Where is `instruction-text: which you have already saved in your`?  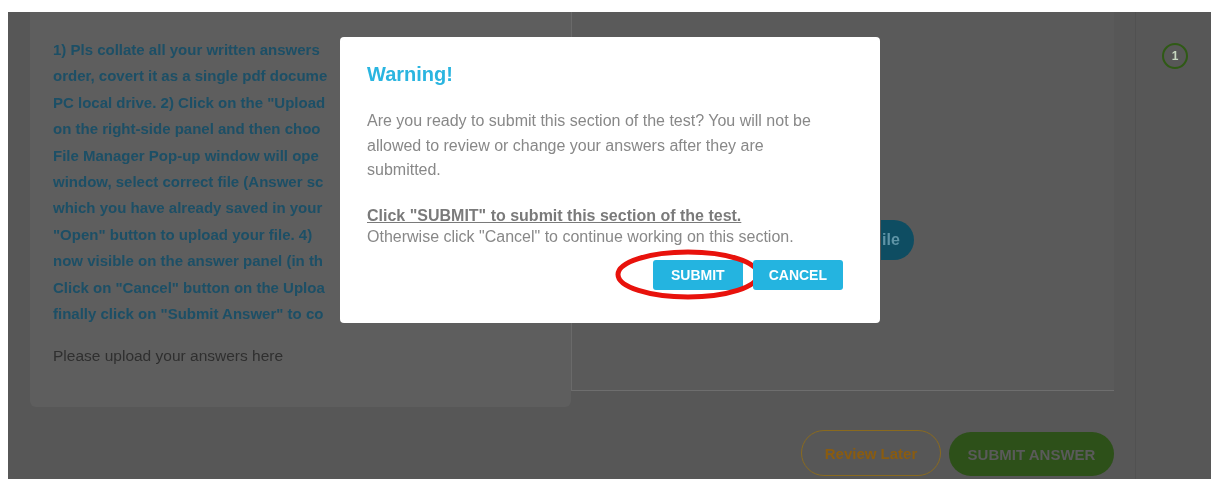
instruction-text: which you have already saved in your is located at coordinates (188, 208).